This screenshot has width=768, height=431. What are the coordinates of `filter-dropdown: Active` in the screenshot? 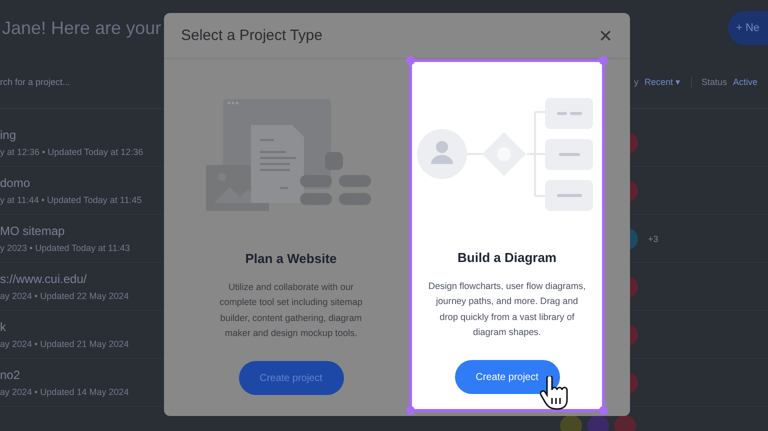 It's located at (745, 82).